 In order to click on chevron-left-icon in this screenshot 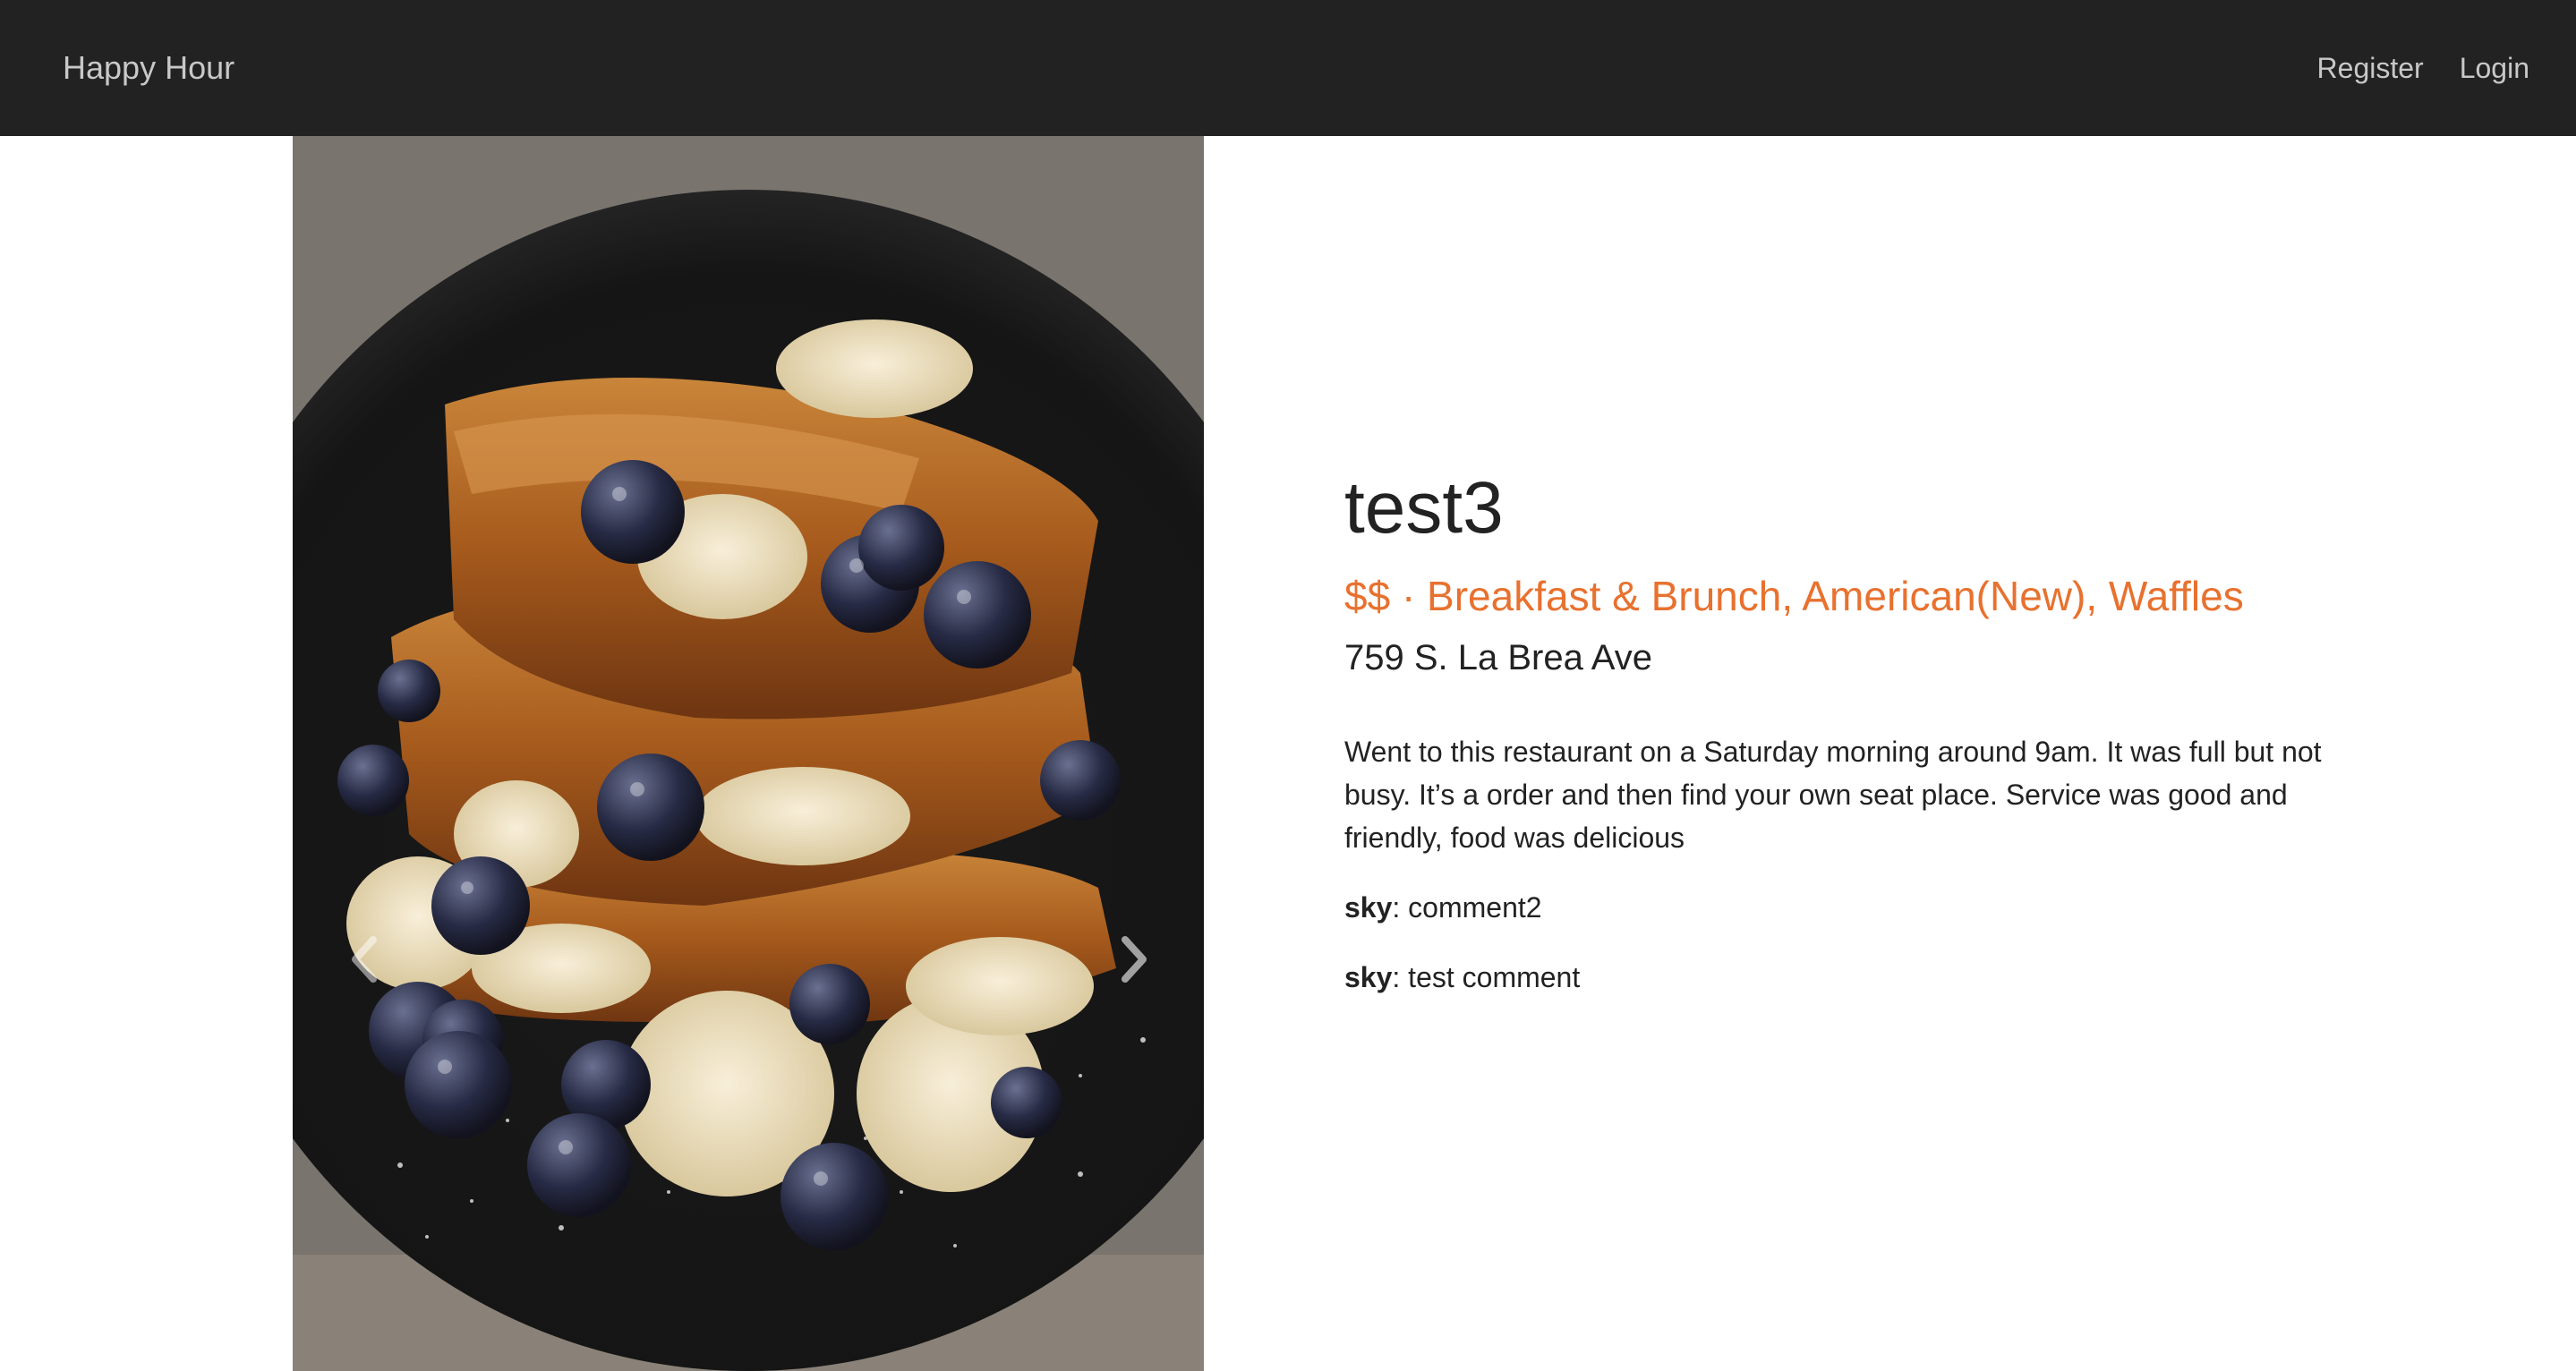, I will do `click(364, 959)`.